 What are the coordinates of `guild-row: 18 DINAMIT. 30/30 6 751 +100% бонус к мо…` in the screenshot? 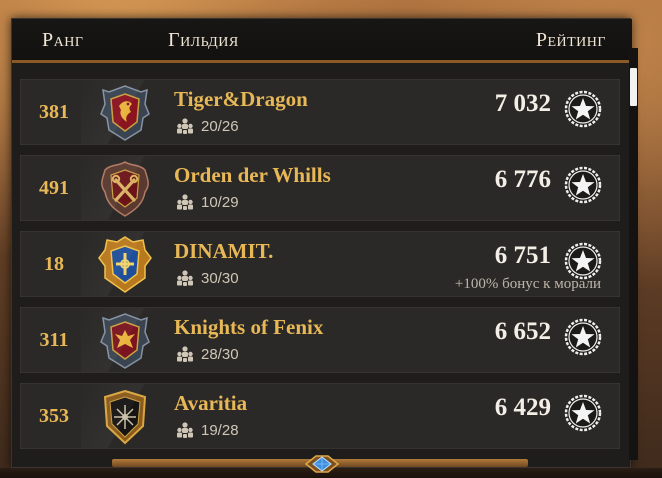 It's located at (320, 264).